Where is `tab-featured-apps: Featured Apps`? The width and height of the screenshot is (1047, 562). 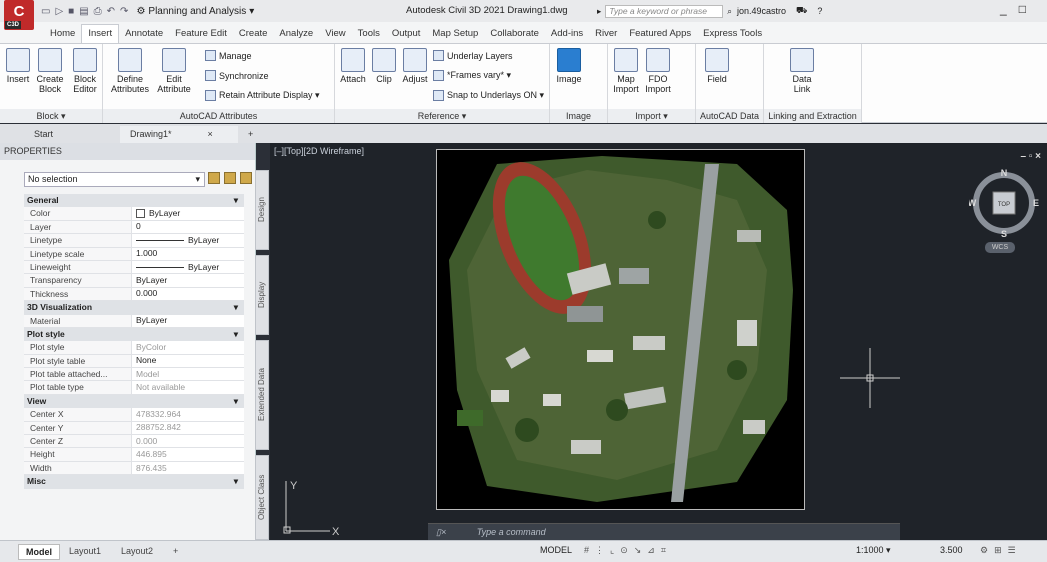
tab-featured-apps: Featured Apps is located at coordinates (660, 35).